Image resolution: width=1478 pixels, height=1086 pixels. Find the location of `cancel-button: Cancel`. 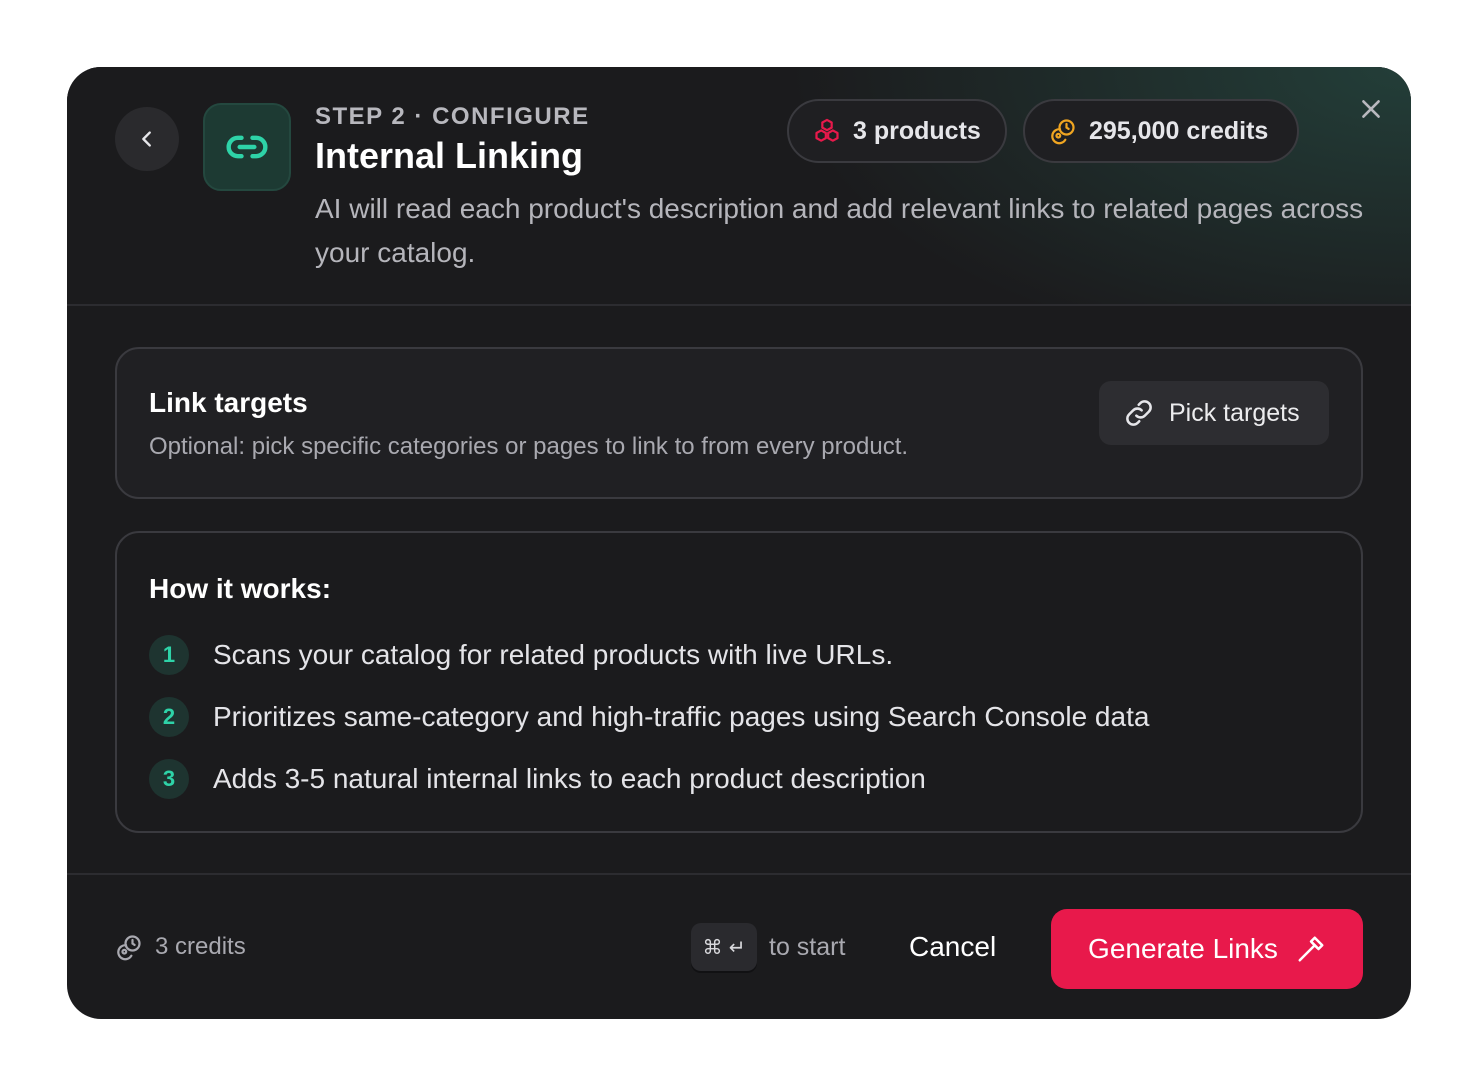

cancel-button: Cancel is located at coordinates (952, 947).